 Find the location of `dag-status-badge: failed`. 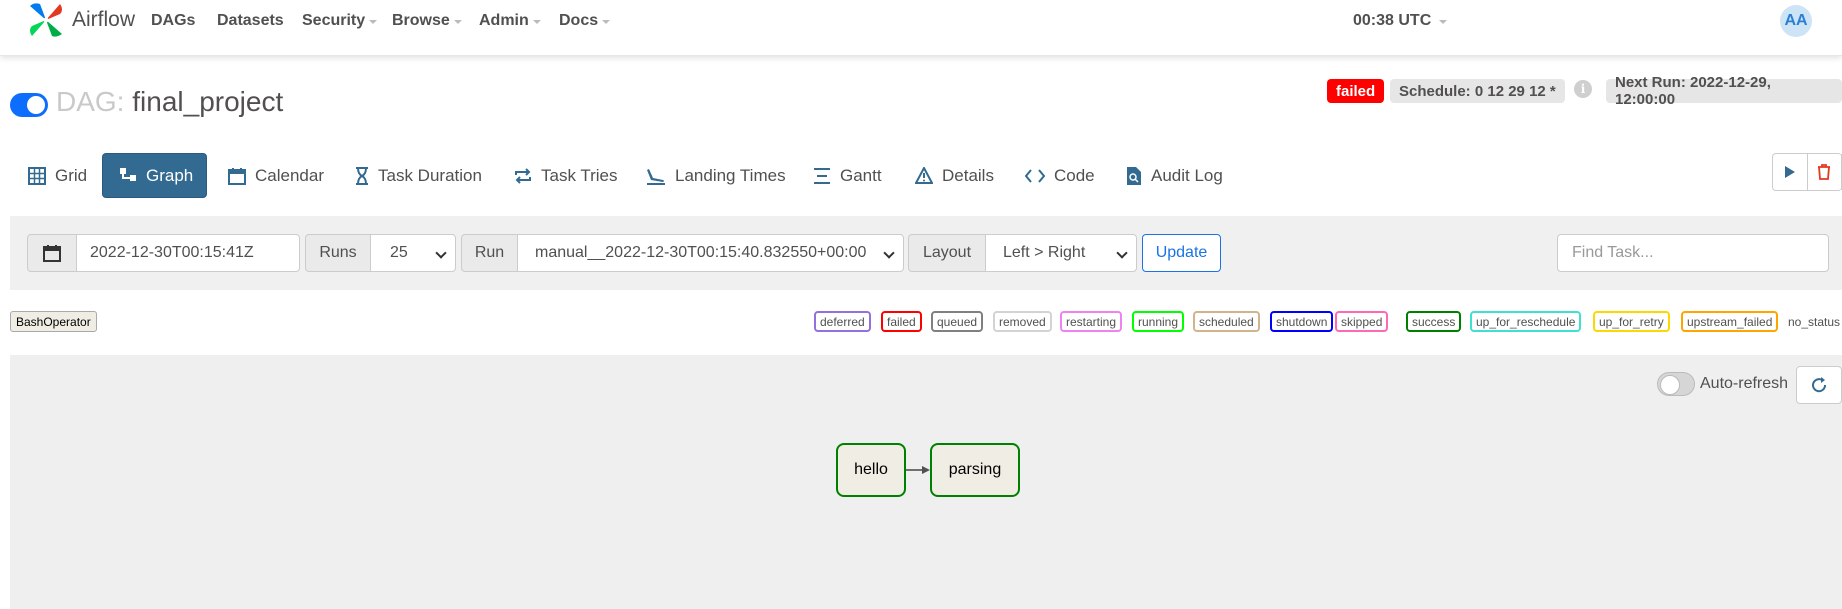

dag-status-badge: failed is located at coordinates (1356, 91).